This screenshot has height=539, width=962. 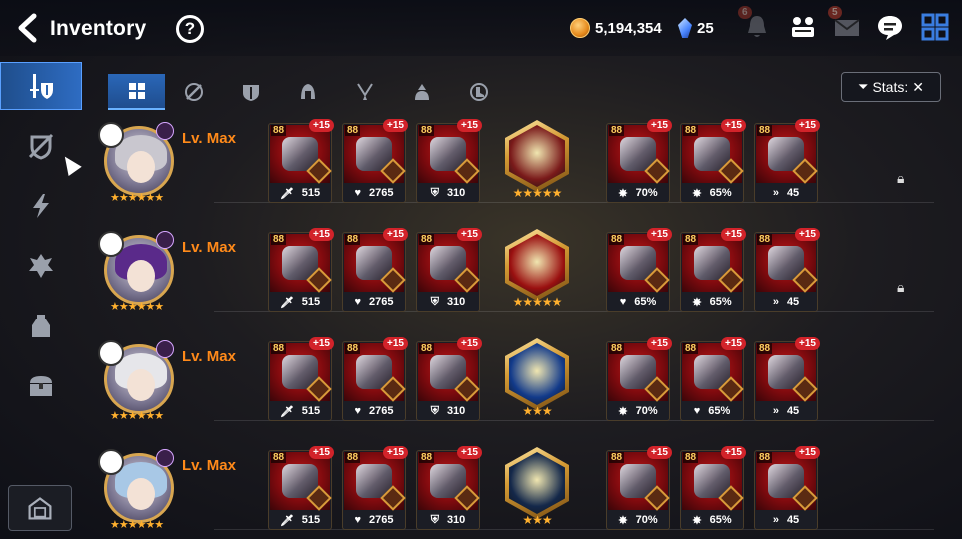 What do you see at coordinates (623, 411) in the screenshot?
I see `stat-icon: ✸` at bounding box center [623, 411].